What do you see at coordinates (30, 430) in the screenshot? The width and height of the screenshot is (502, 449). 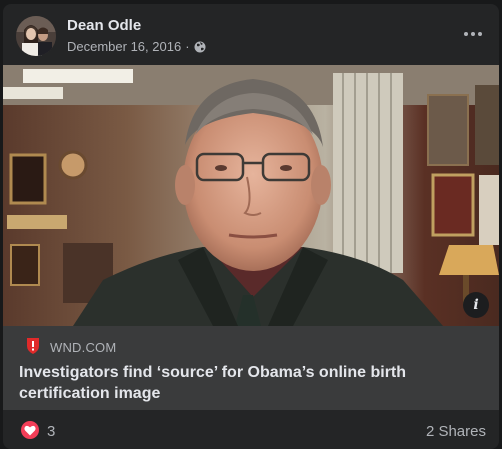 I see `love-reaction-icon` at bounding box center [30, 430].